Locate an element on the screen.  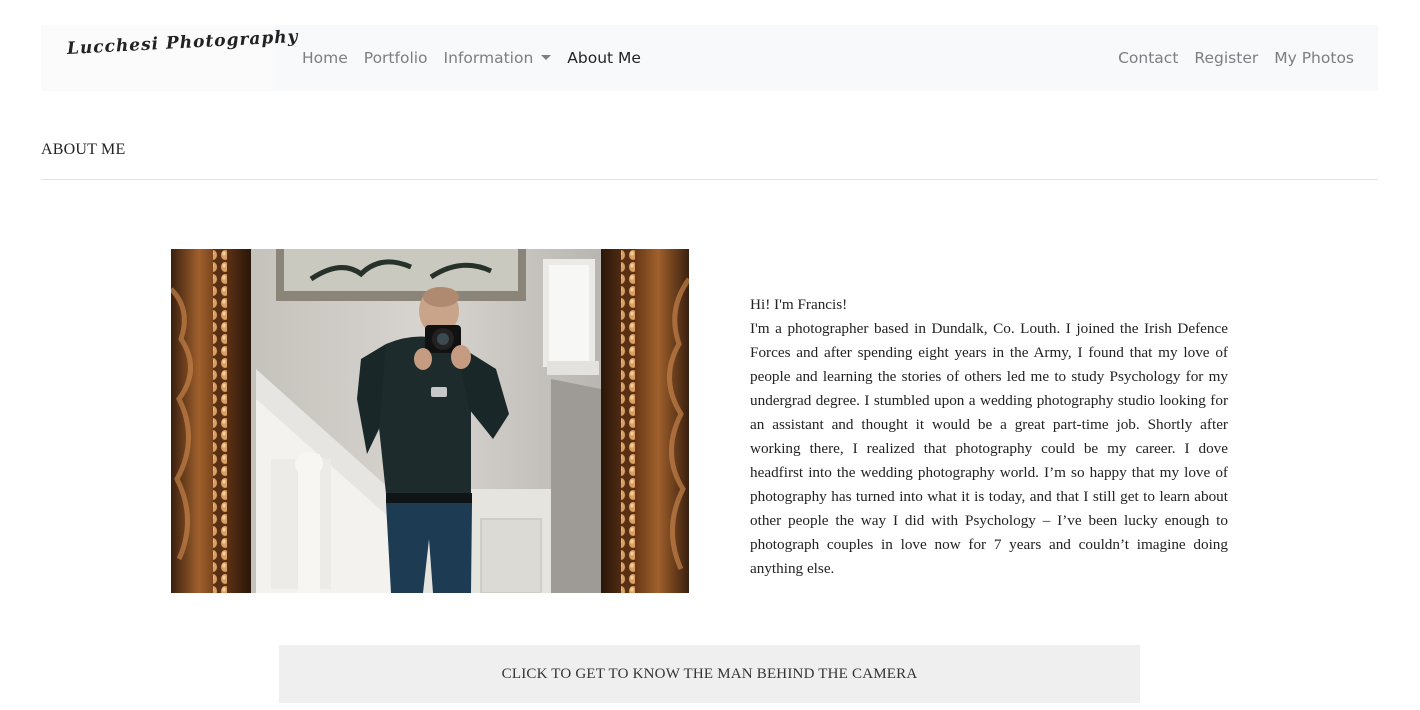
nav-register-link: Register is located at coordinates (1226, 58).